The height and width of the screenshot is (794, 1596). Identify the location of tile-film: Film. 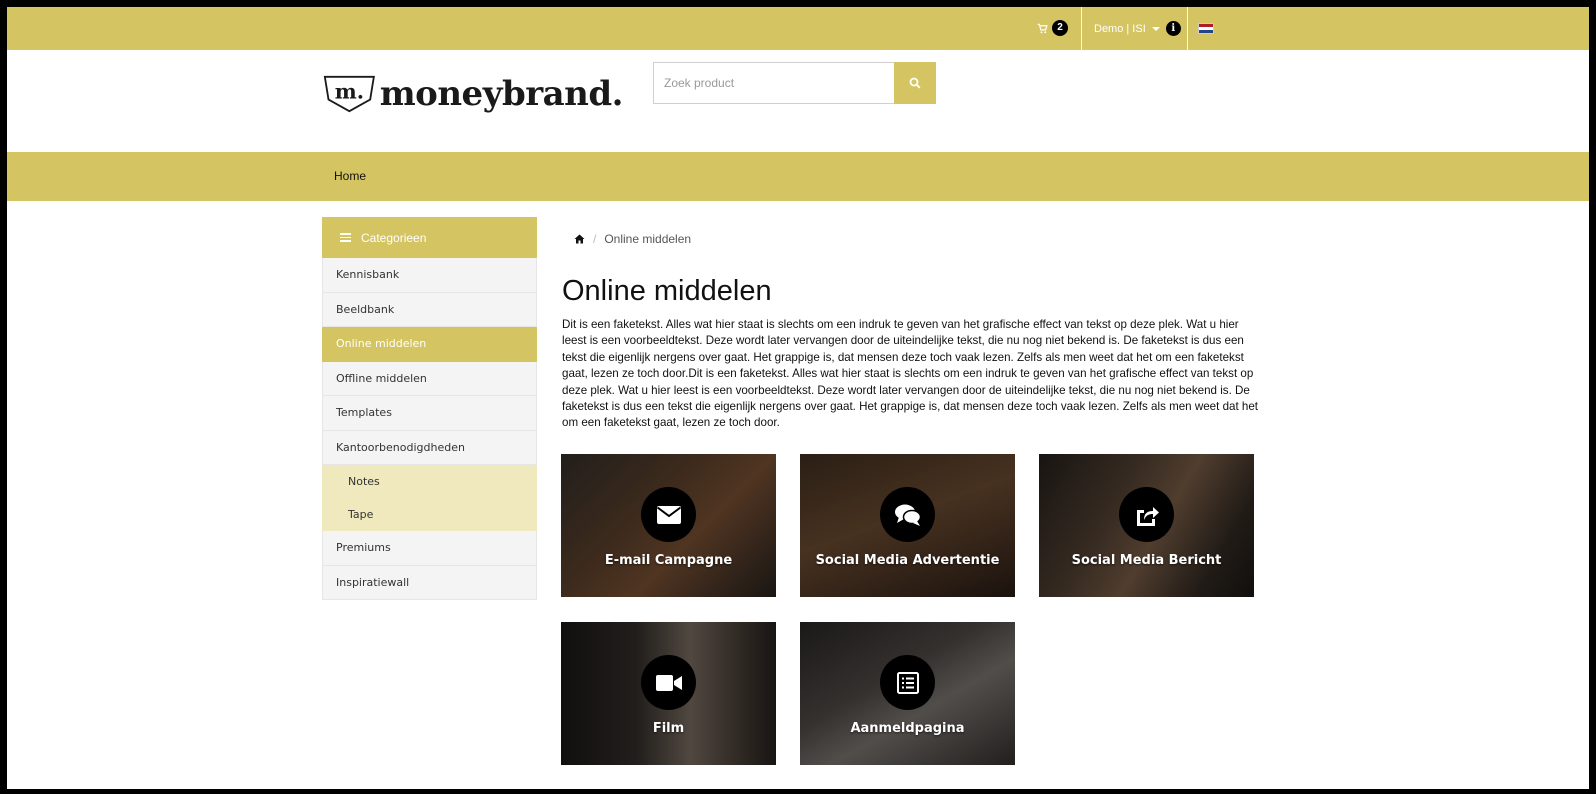
(668, 693).